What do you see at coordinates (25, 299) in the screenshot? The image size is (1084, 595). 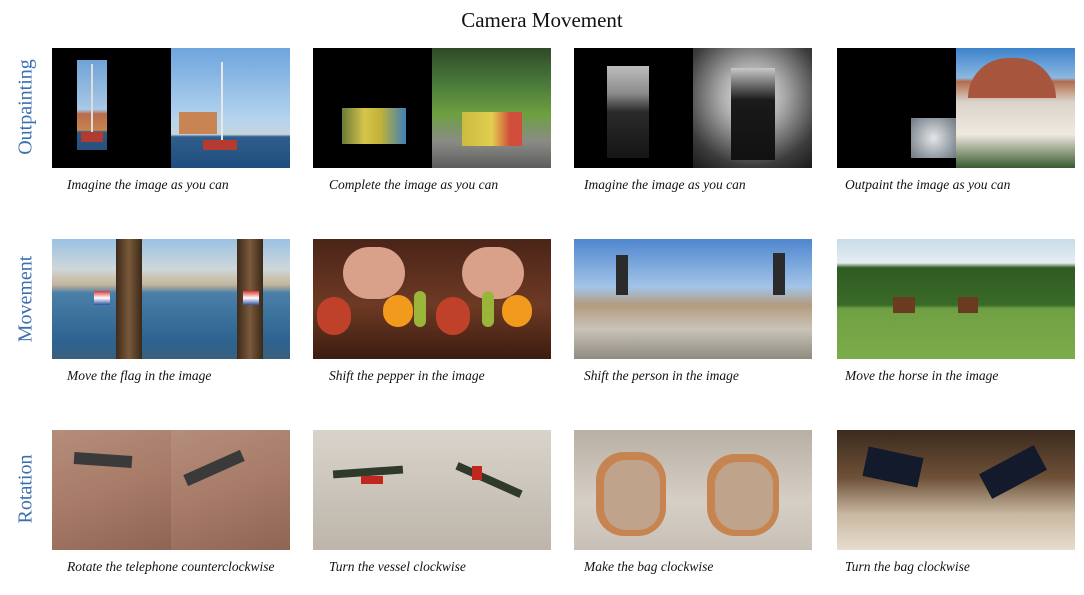 I see `row-label-movement: Movement` at bounding box center [25, 299].